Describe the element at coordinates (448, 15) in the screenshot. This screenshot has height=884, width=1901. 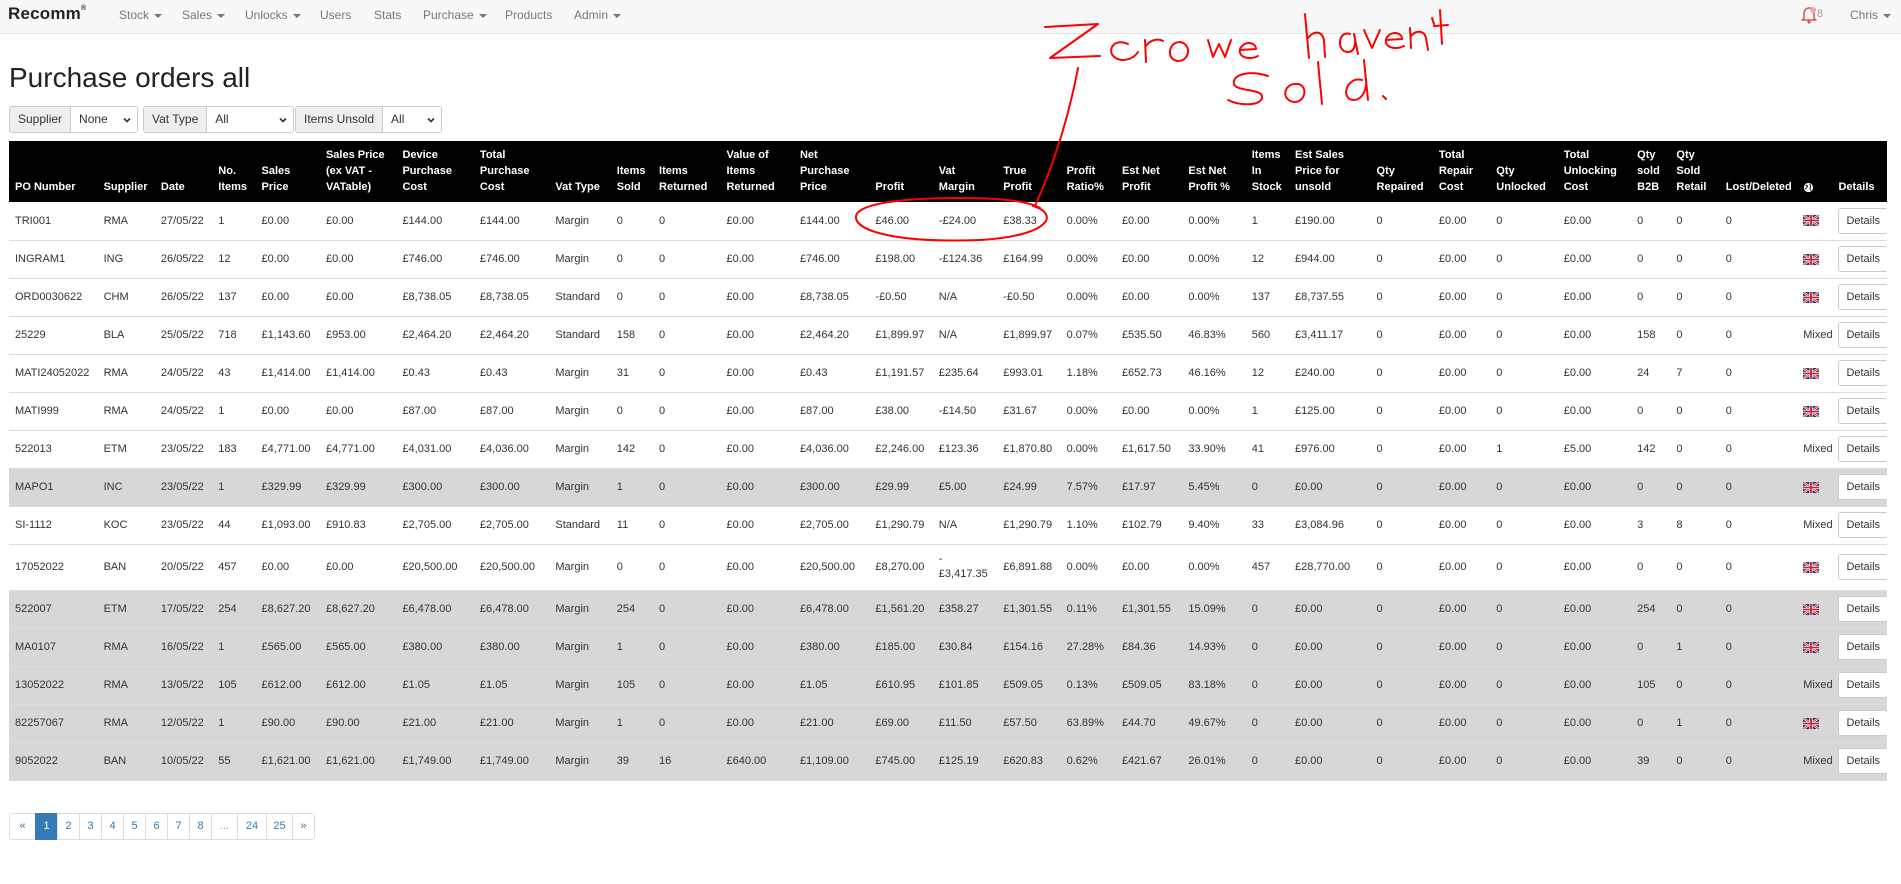
I see `nav-purchase-label: Purchase` at that location.